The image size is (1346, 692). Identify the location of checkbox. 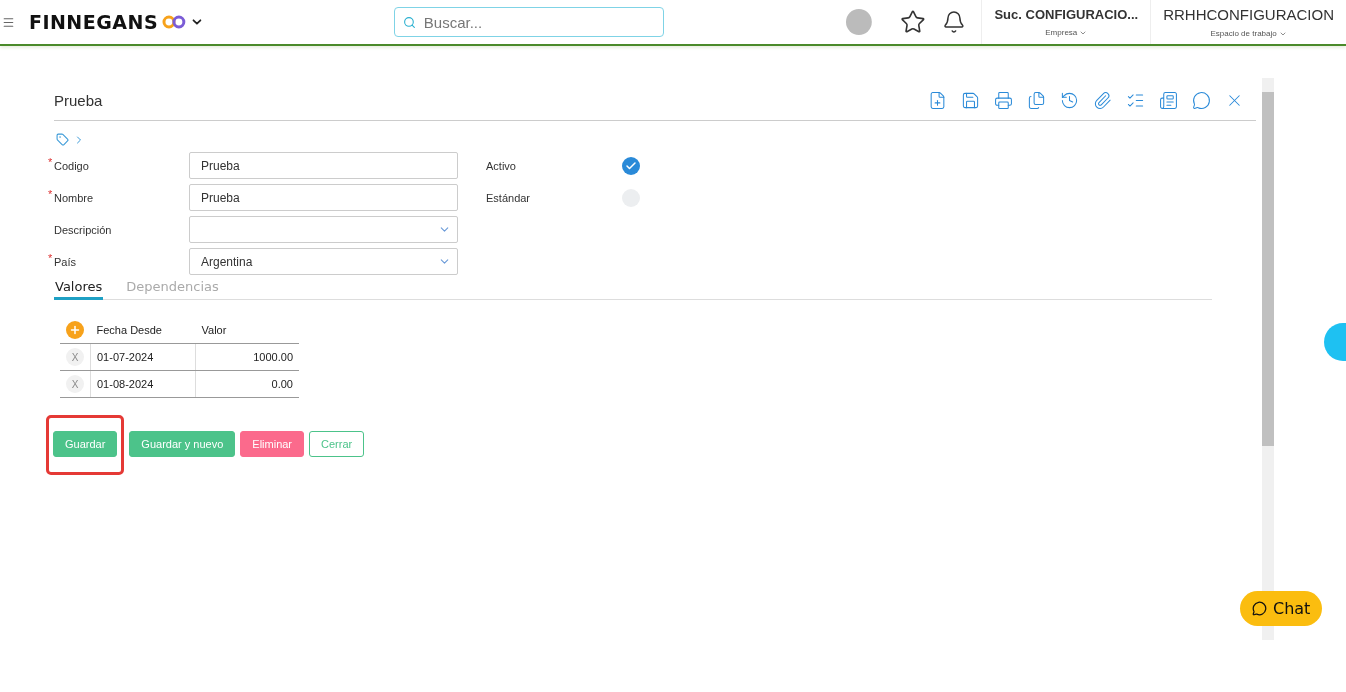
(631, 165).